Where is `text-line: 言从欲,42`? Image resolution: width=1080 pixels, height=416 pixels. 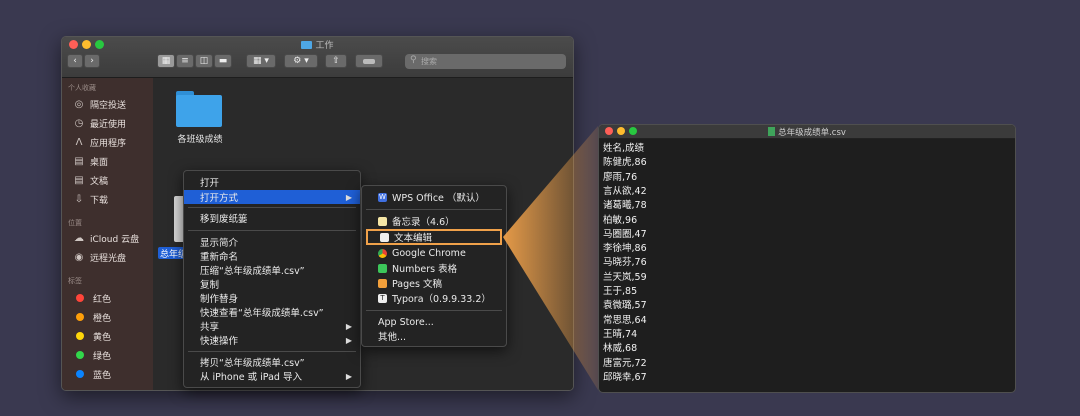
text-line: 言从欲,42 is located at coordinates (625, 190).